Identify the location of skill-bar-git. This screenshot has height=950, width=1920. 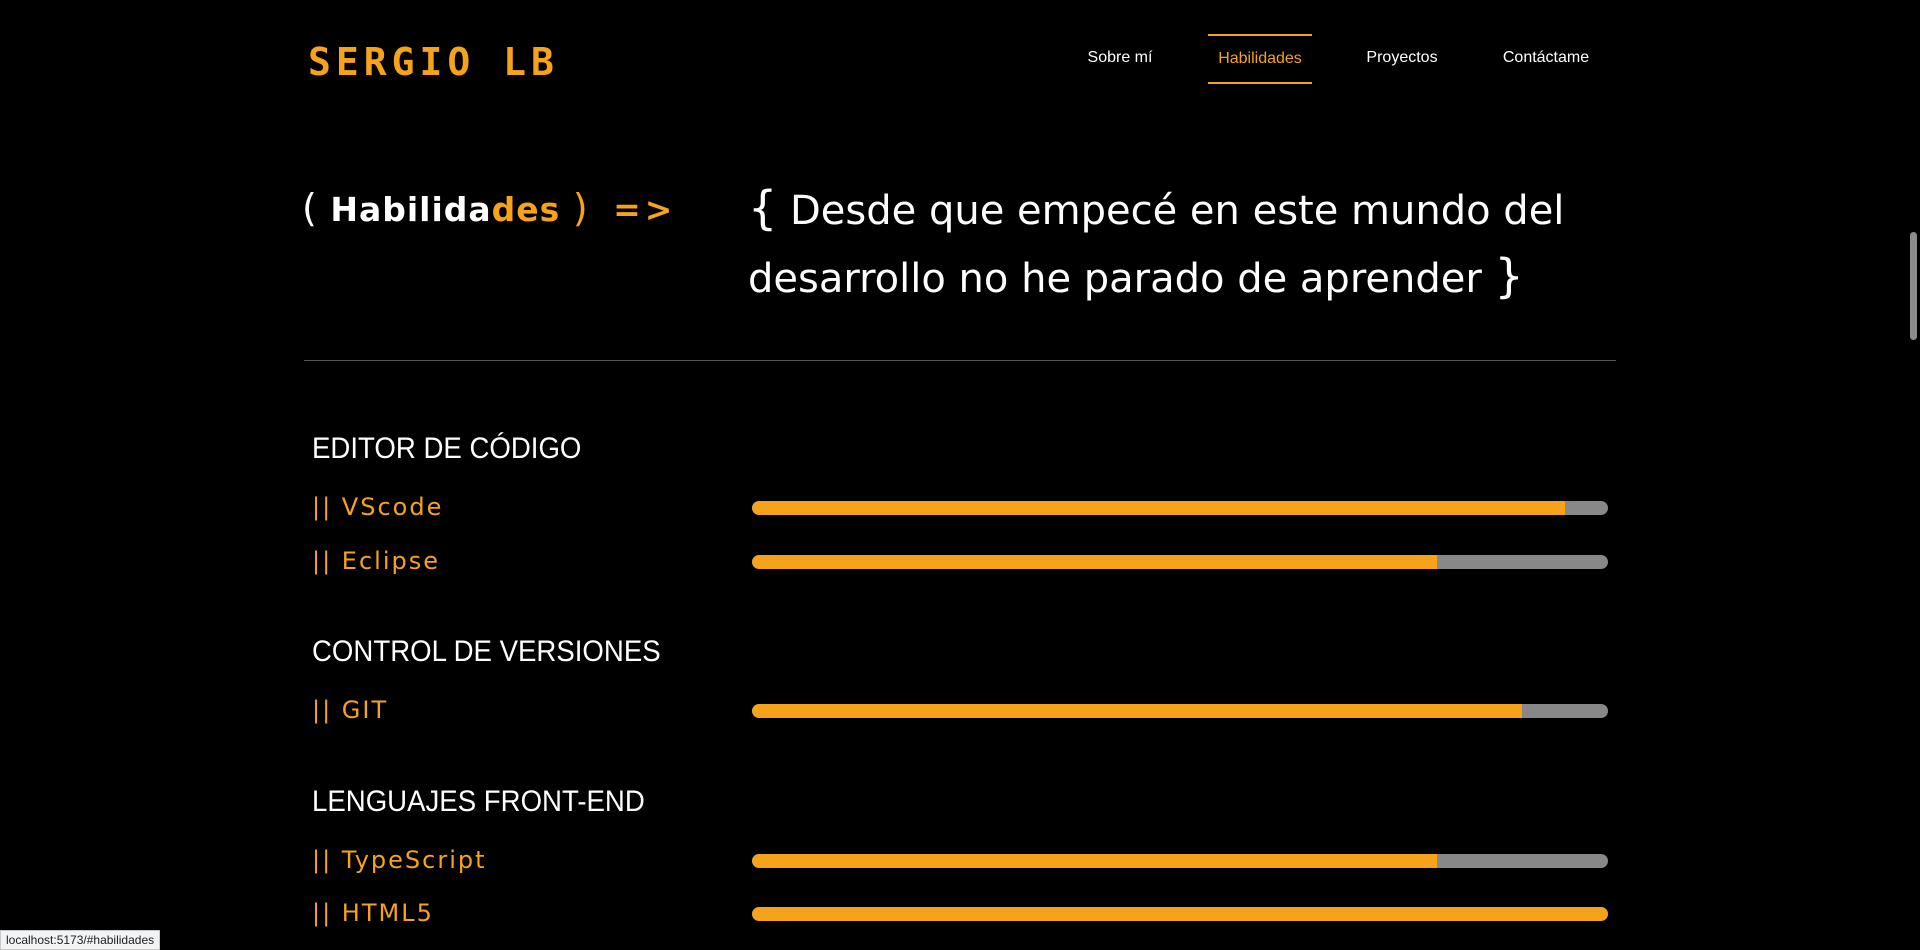
(1180, 711).